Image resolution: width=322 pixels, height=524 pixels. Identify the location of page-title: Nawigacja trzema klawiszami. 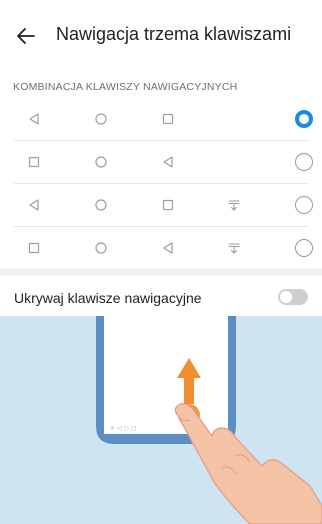
(174, 34).